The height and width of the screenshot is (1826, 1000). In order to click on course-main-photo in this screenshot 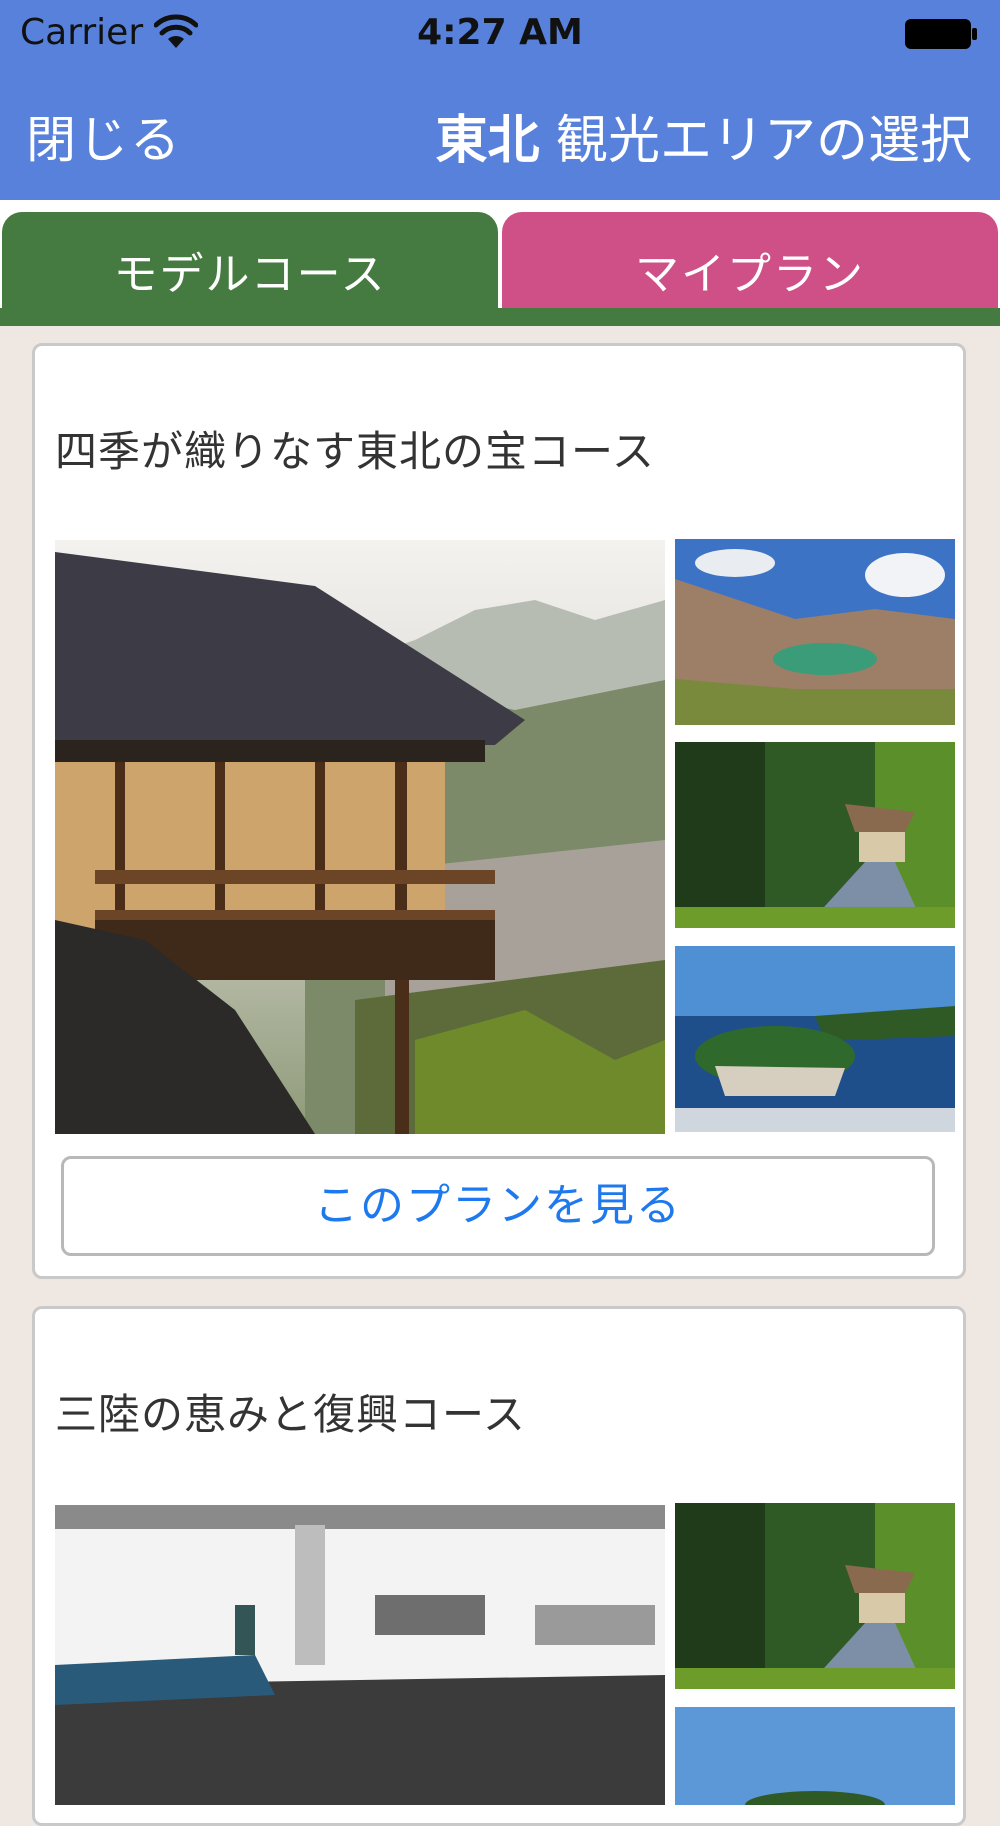, I will do `click(360, 1655)`.